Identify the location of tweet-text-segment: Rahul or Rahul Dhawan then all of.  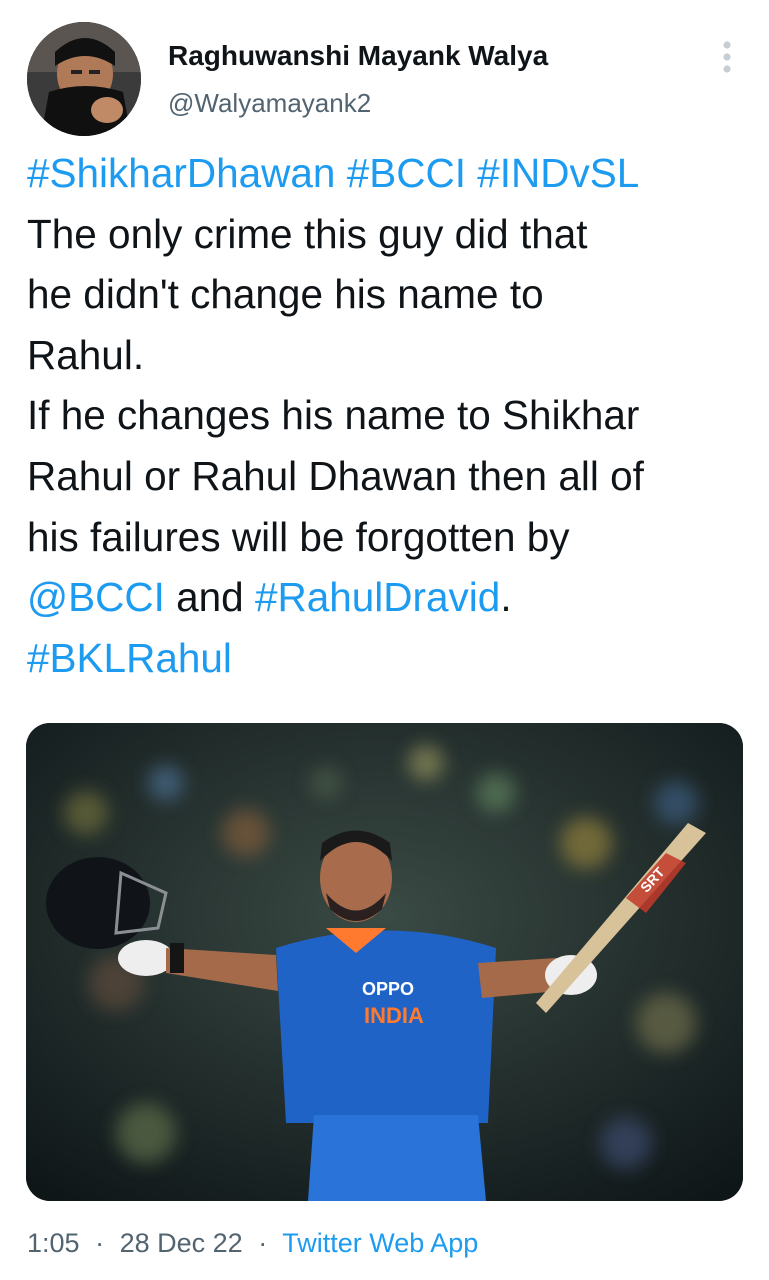
(335, 475).